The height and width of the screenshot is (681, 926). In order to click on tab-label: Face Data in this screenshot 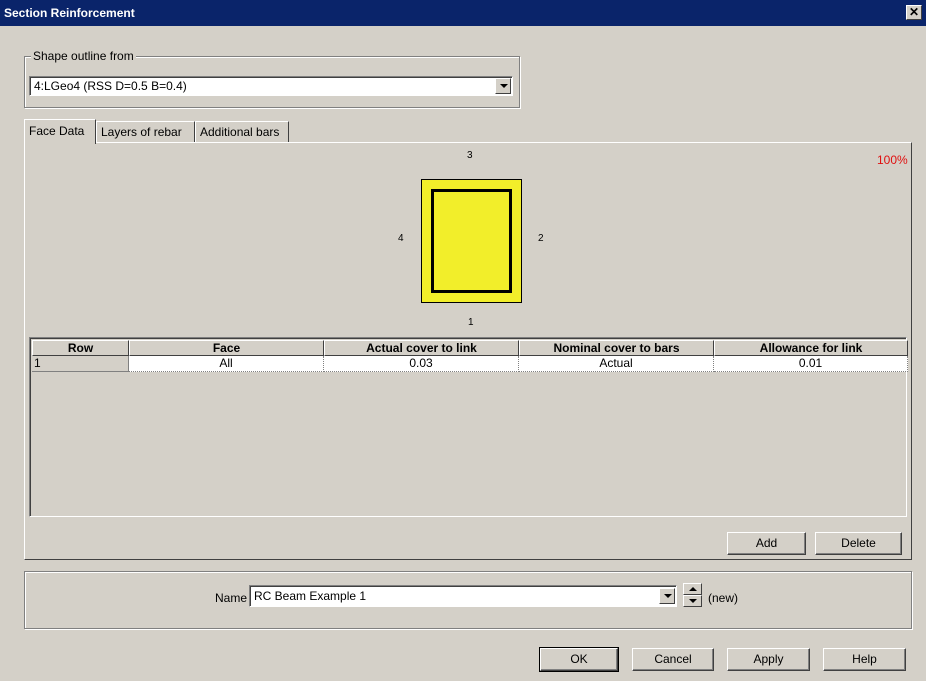, I will do `click(57, 131)`.